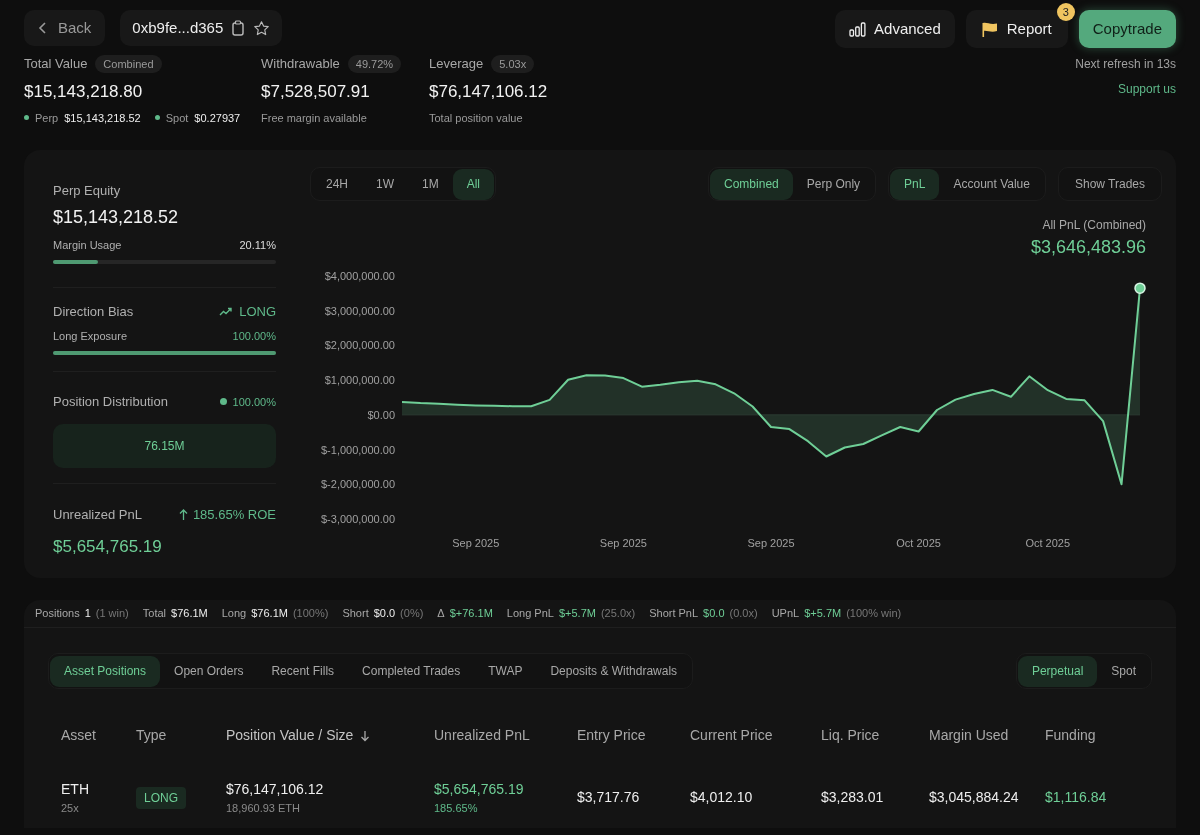  I want to click on section-label: Position Distribution, so click(110, 402).